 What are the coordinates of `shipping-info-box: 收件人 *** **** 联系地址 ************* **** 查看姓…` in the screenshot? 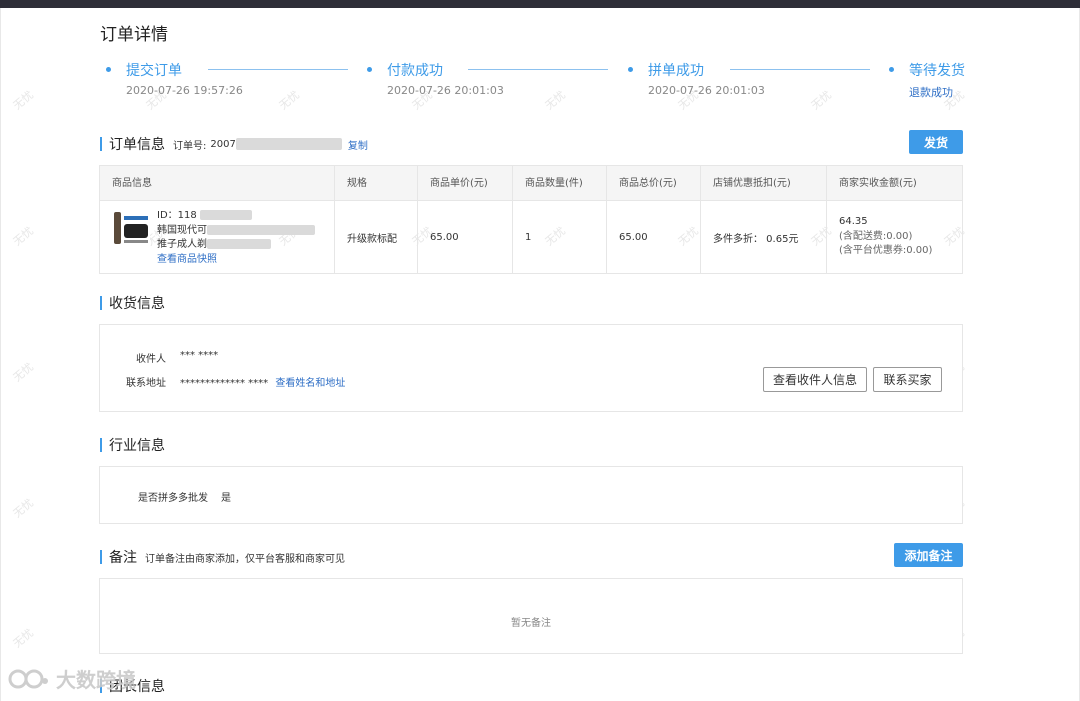 It's located at (531, 368).